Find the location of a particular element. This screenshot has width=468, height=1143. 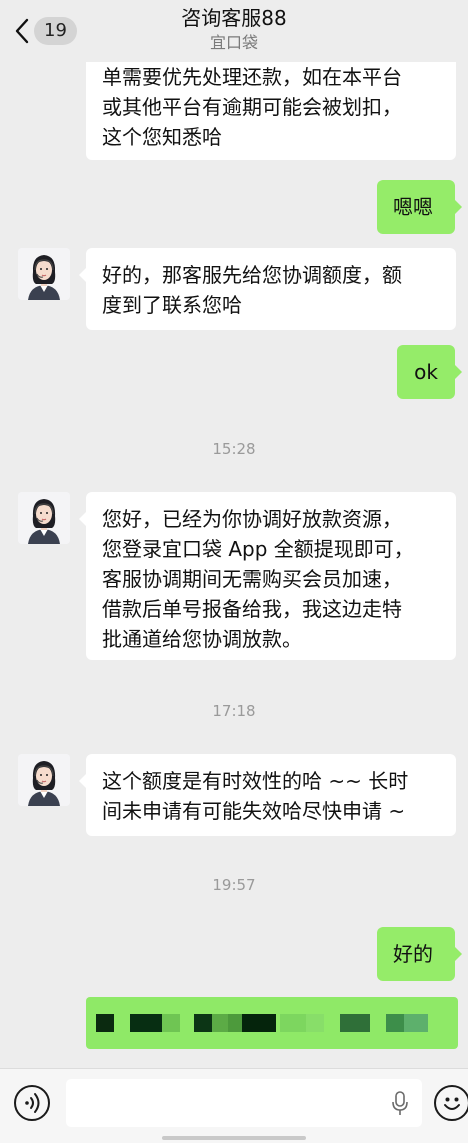

message-bubble-agent: 这个额度是有时效性的哈 ~~ 长时 间未申请有可能失效哈尽快申请 ~ is located at coordinates (267, 795).